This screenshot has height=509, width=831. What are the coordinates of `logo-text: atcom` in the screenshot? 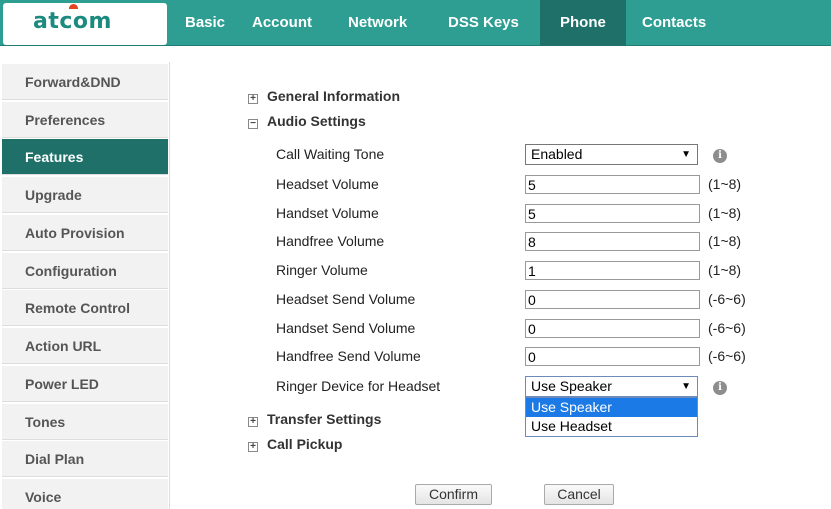 It's located at (72, 21).